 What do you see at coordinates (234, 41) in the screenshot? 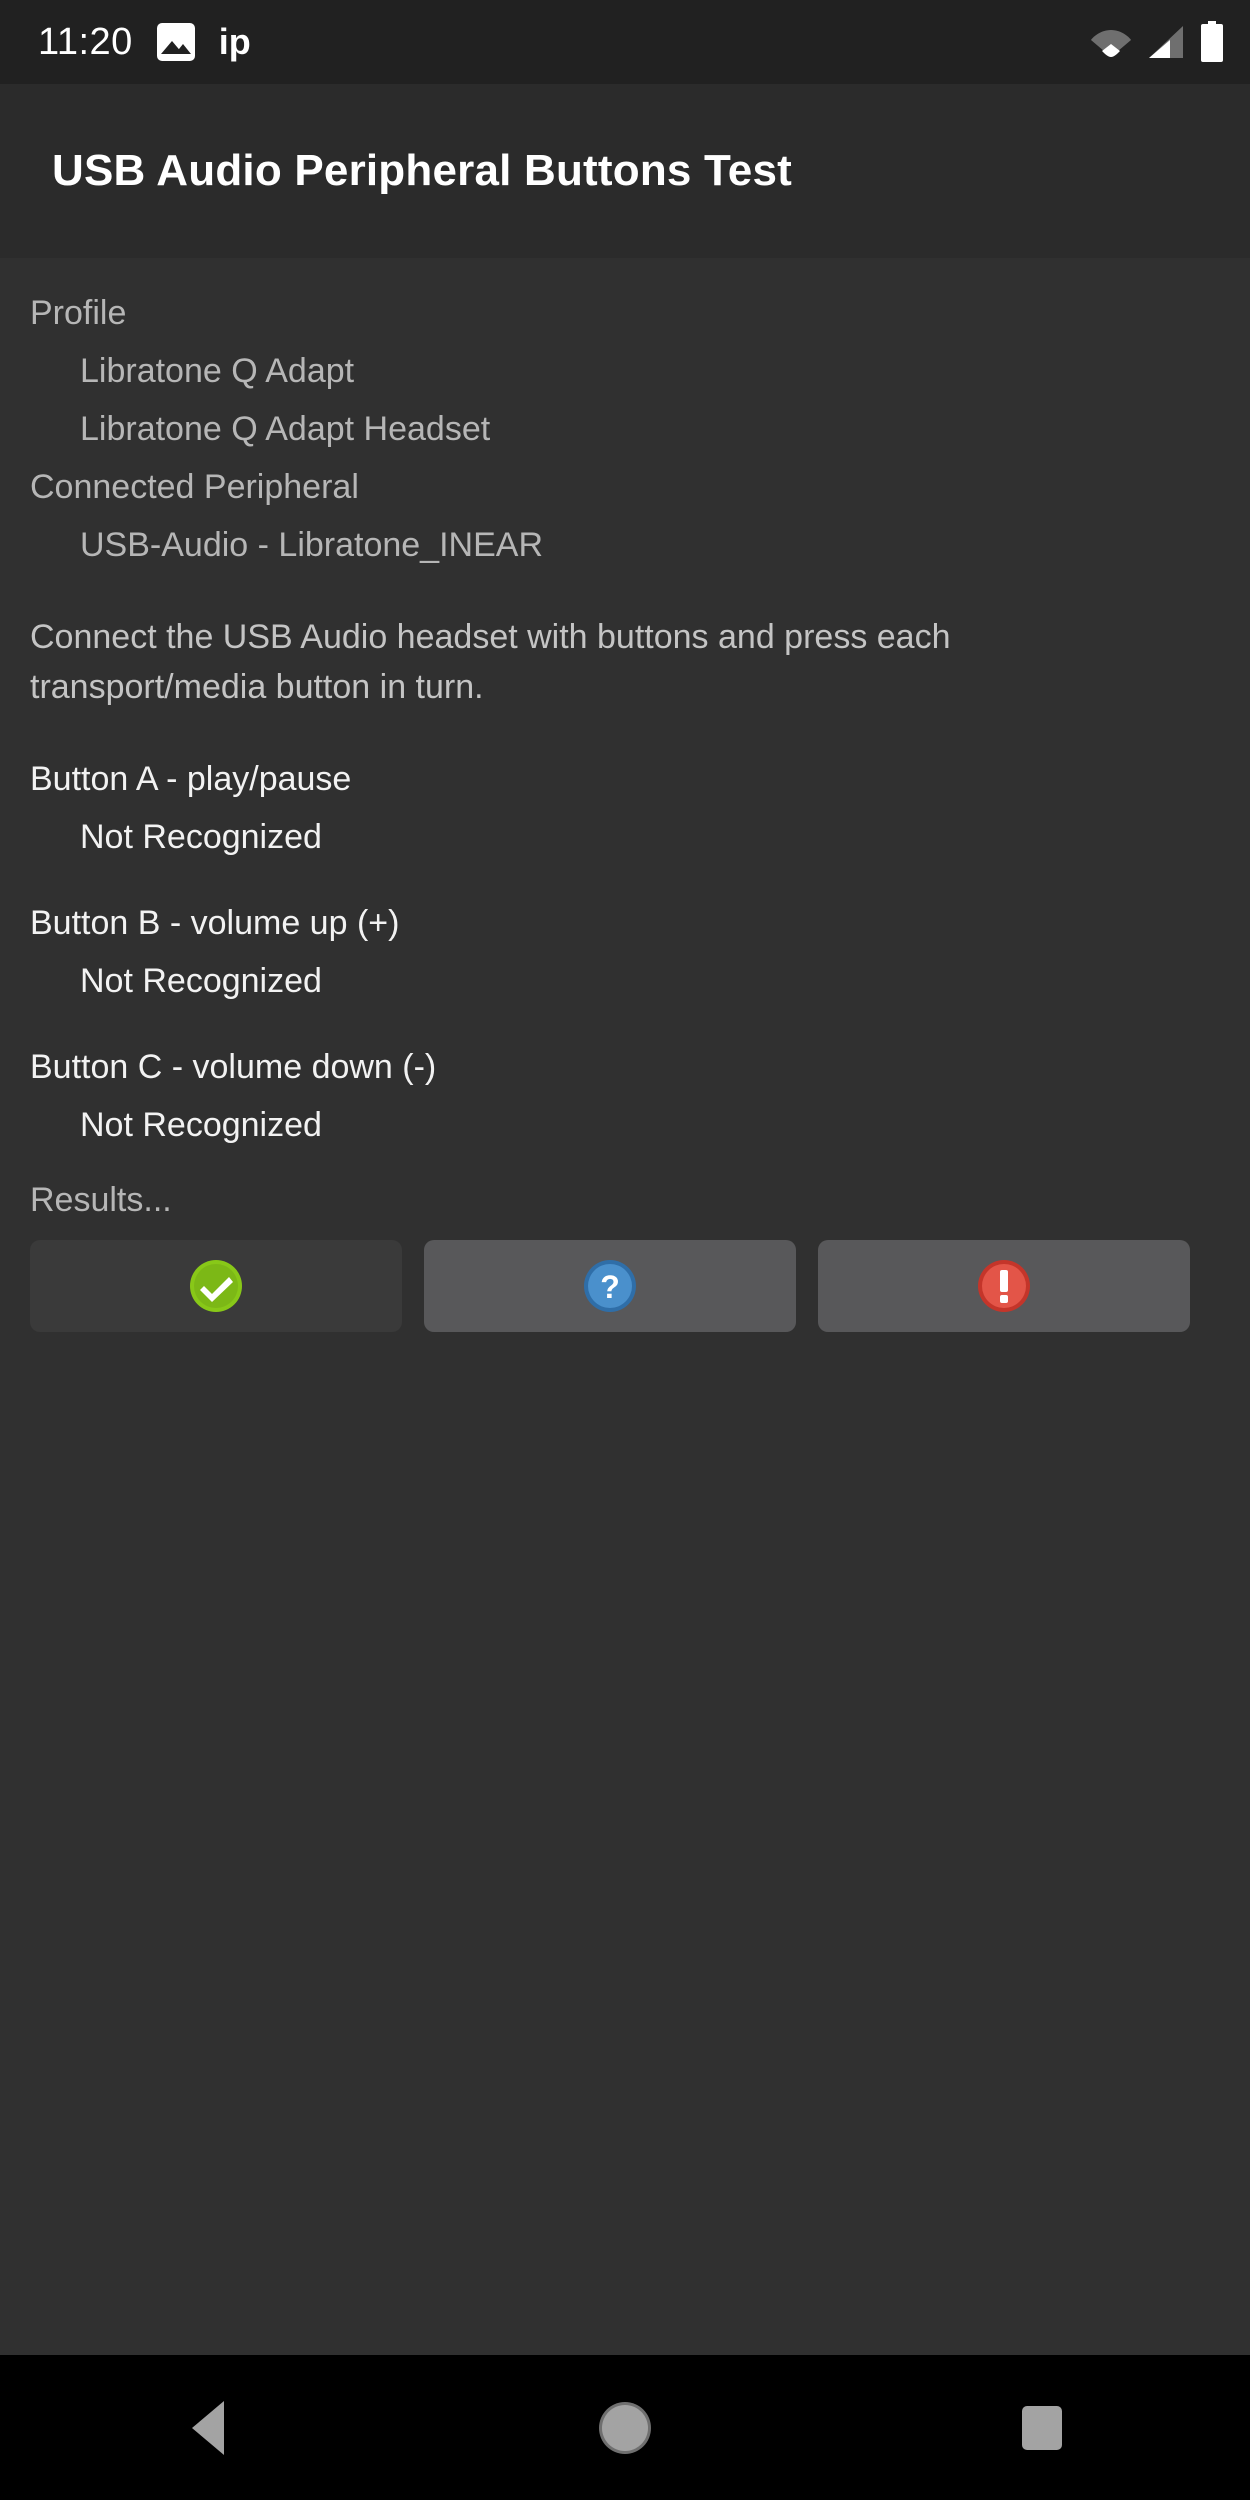
I see `ip-notification-label: ip` at bounding box center [234, 41].